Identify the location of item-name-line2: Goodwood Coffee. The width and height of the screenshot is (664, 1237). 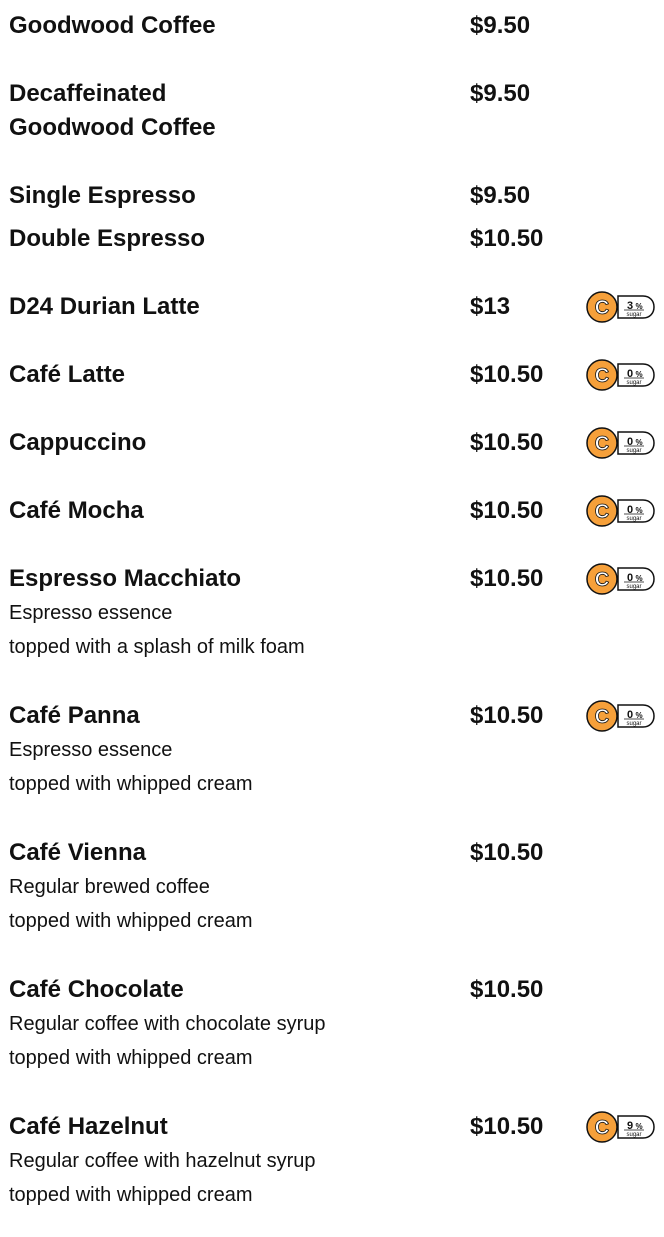
(112, 127).